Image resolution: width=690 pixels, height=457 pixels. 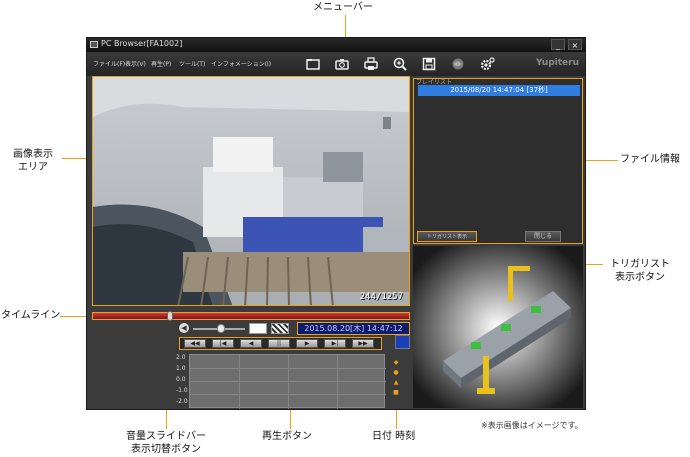 I want to click on print-icon, so click(x=371, y=64).